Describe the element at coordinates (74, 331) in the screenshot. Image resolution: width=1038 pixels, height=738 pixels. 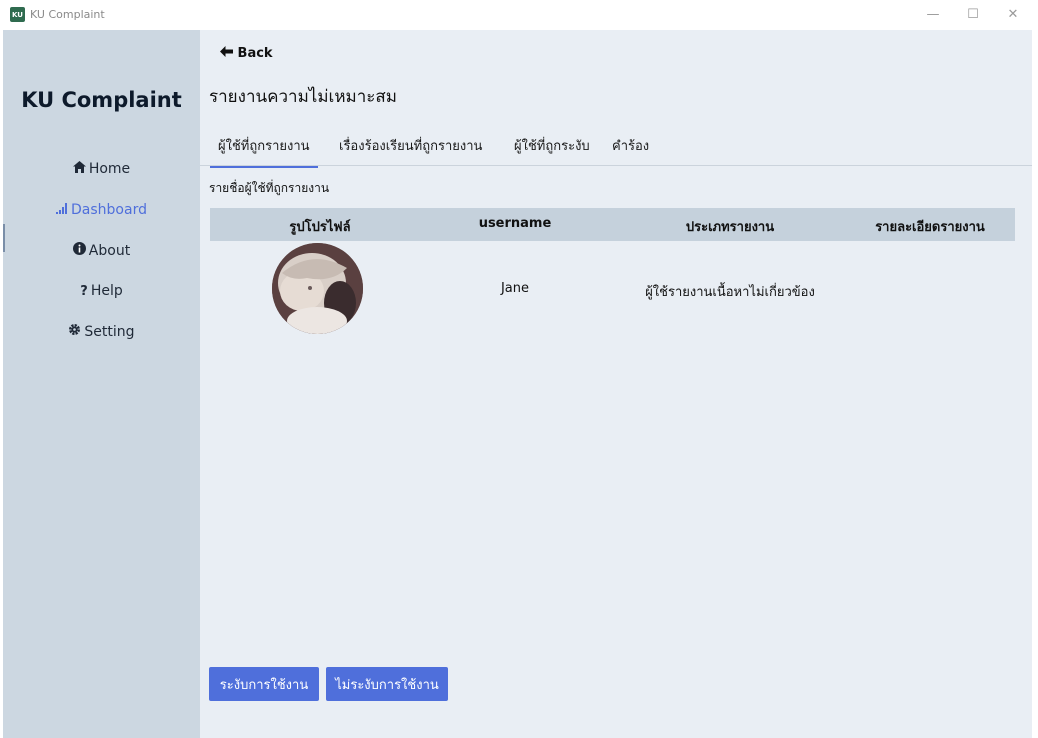
I see `gear-icon` at that location.